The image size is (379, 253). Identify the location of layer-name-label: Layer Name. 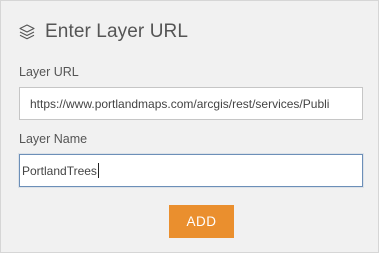
(53, 139).